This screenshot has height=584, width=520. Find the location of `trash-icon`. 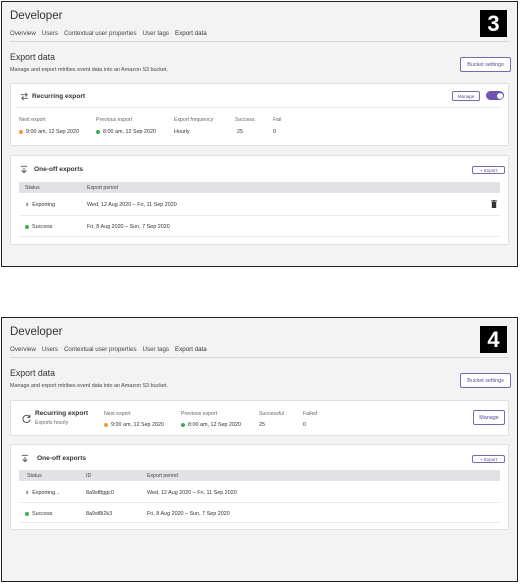

trash-icon is located at coordinates (494, 204).